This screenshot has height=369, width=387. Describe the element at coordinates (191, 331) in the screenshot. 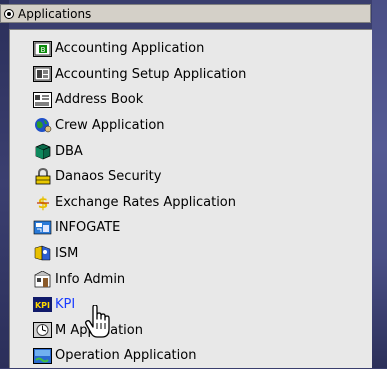

I see `list-item-m-application: M Application` at that location.